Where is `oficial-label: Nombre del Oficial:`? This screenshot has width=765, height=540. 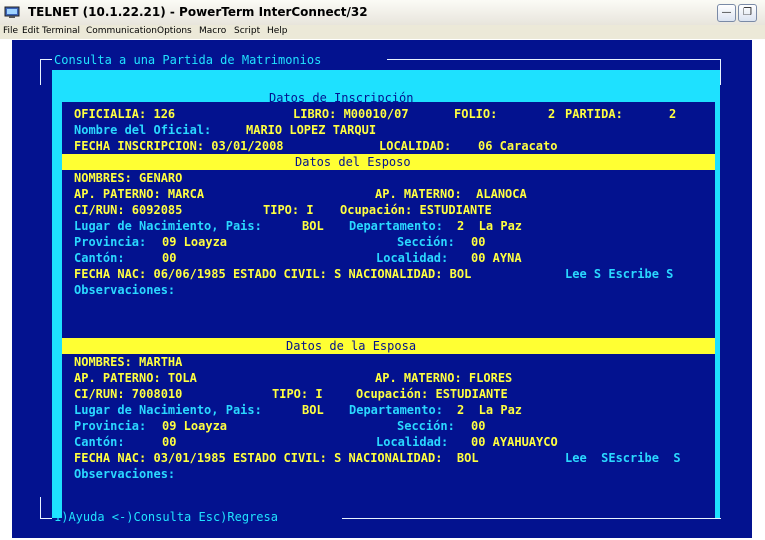
oficial-label: Nombre del Oficial: is located at coordinates (143, 130).